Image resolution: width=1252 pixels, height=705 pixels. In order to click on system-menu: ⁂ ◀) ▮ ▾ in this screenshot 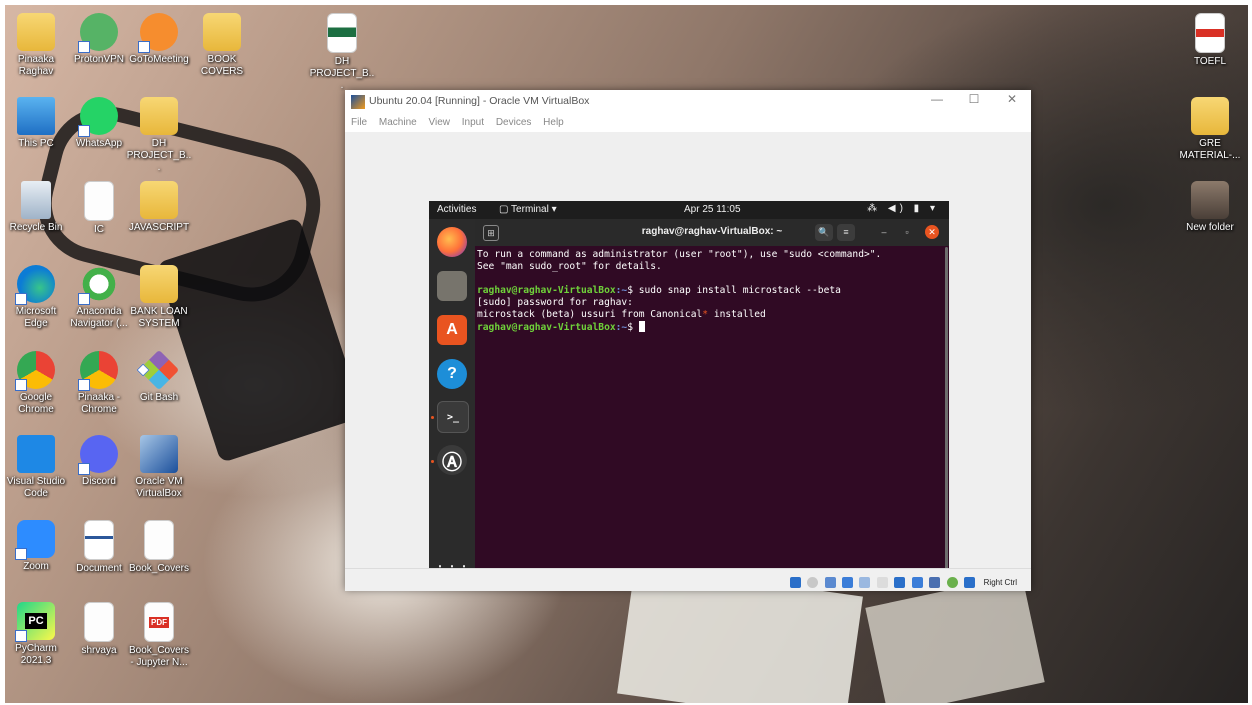, I will do `click(903, 208)`.